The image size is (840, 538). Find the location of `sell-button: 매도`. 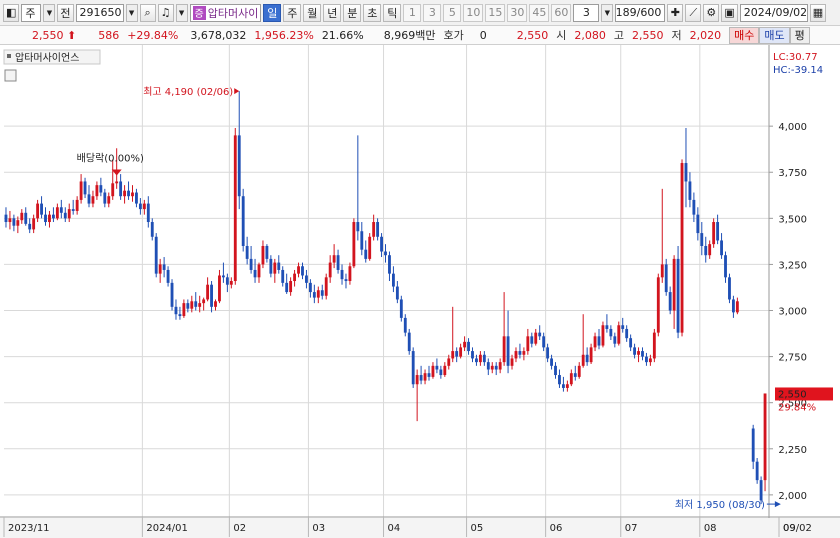

sell-button: 매도 is located at coordinates (774, 35).